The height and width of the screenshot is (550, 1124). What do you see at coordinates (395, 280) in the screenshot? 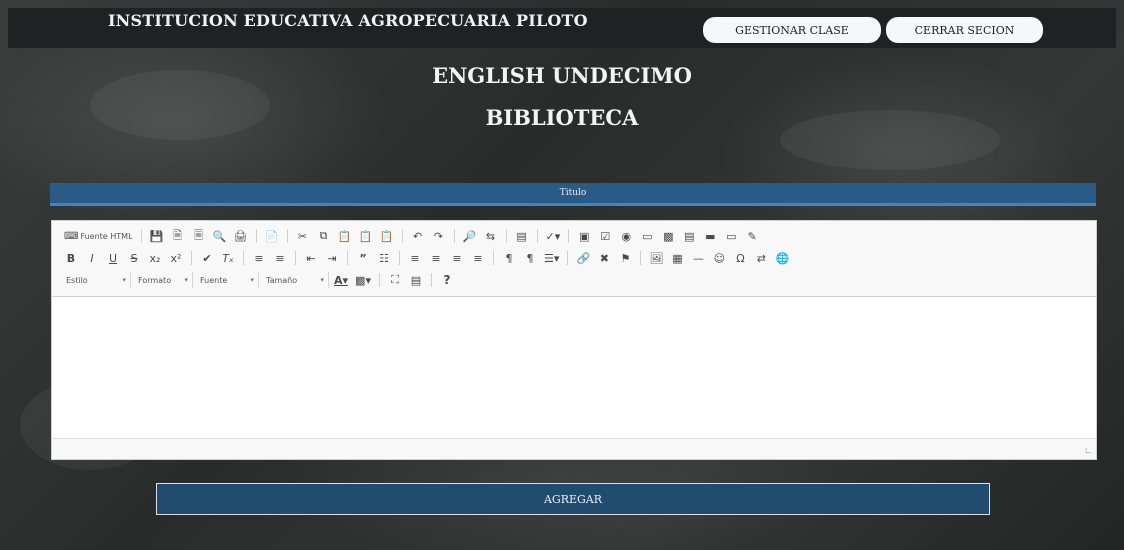
I see `maximize-icon: ⛶` at bounding box center [395, 280].